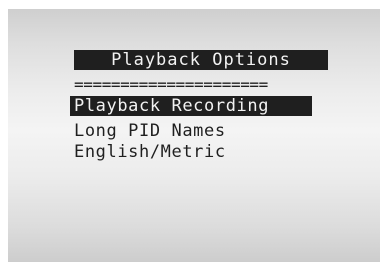 The height and width of the screenshot is (267, 387). Describe the element at coordinates (150, 131) in the screenshot. I see `menu-item-long-pid-names: Long PID Names` at that location.